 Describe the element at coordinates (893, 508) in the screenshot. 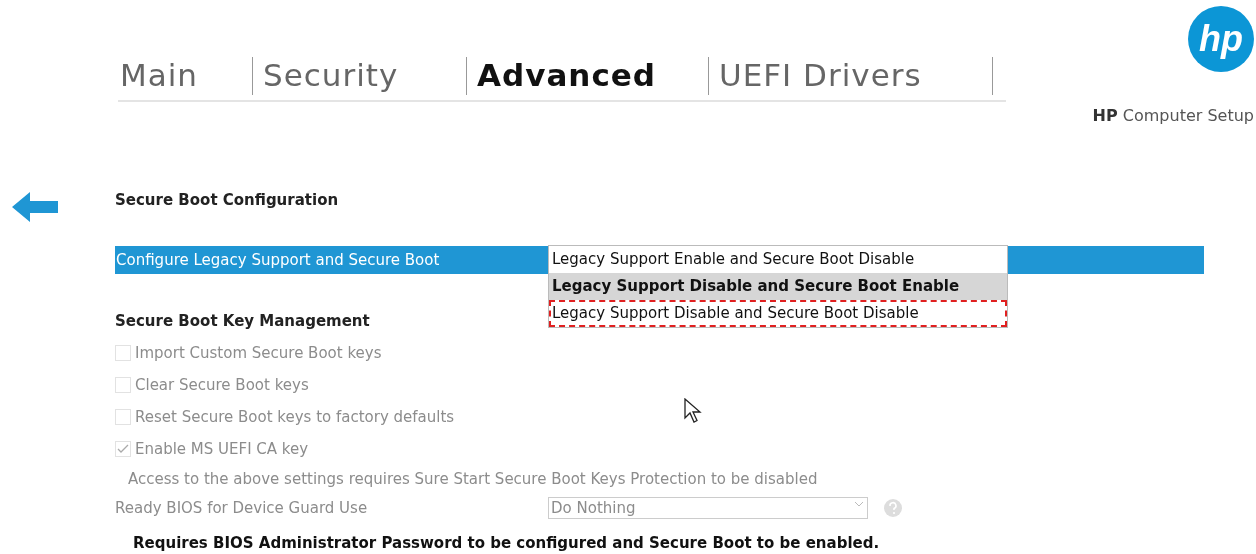

I see `help-icon` at that location.